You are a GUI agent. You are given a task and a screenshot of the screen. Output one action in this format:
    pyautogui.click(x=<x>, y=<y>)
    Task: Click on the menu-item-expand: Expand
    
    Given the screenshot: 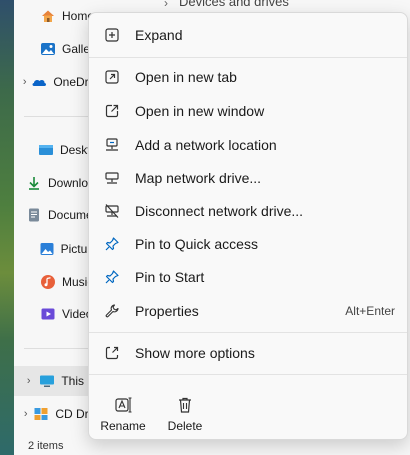 What is the action you would take?
    pyautogui.click(x=248, y=35)
    